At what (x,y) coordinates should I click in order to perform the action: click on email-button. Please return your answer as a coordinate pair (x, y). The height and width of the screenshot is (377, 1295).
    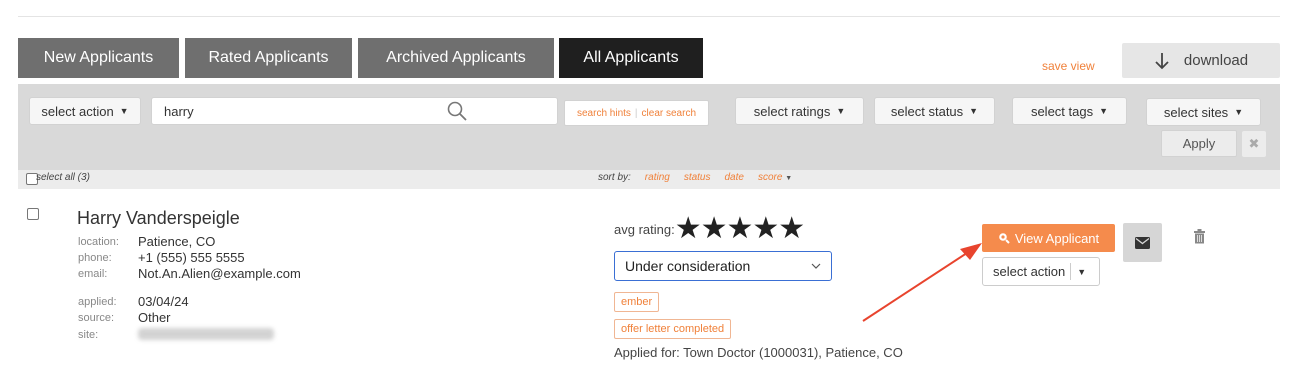
    Looking at the image, I should click on (1142, 242).